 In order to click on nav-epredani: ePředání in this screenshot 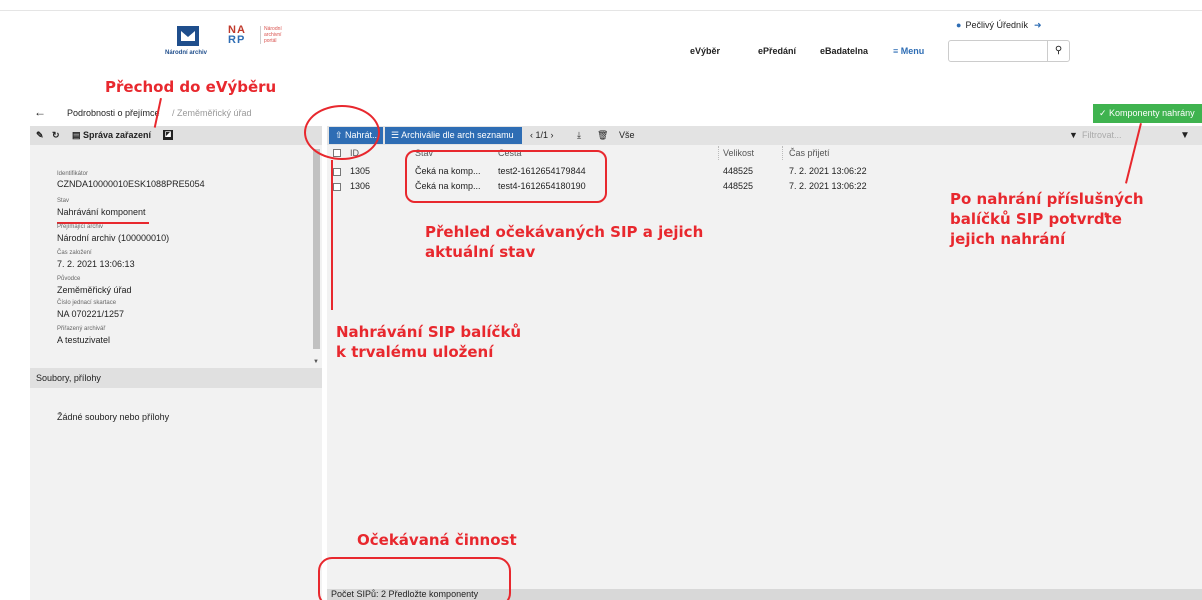, I will do `click(777, 51)`.